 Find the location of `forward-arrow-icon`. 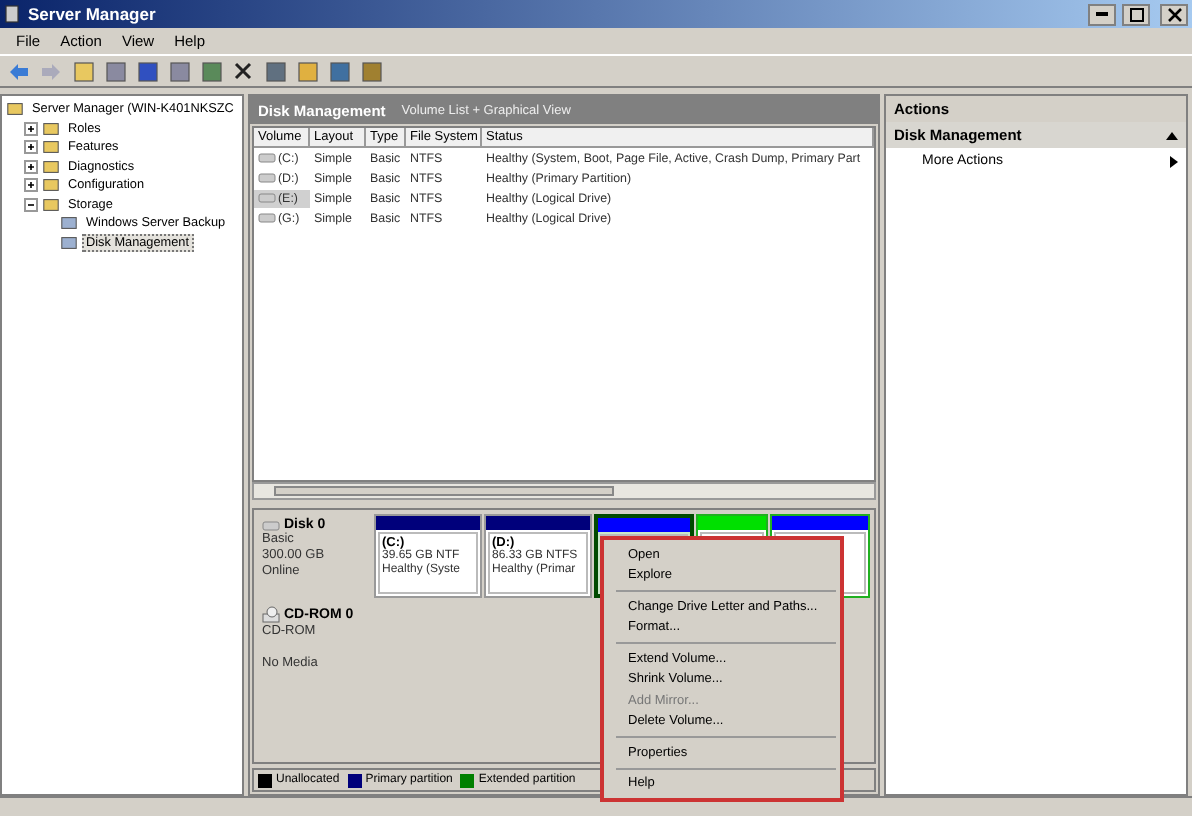

forward-arrow-icon is located at coordinates (51, 71).